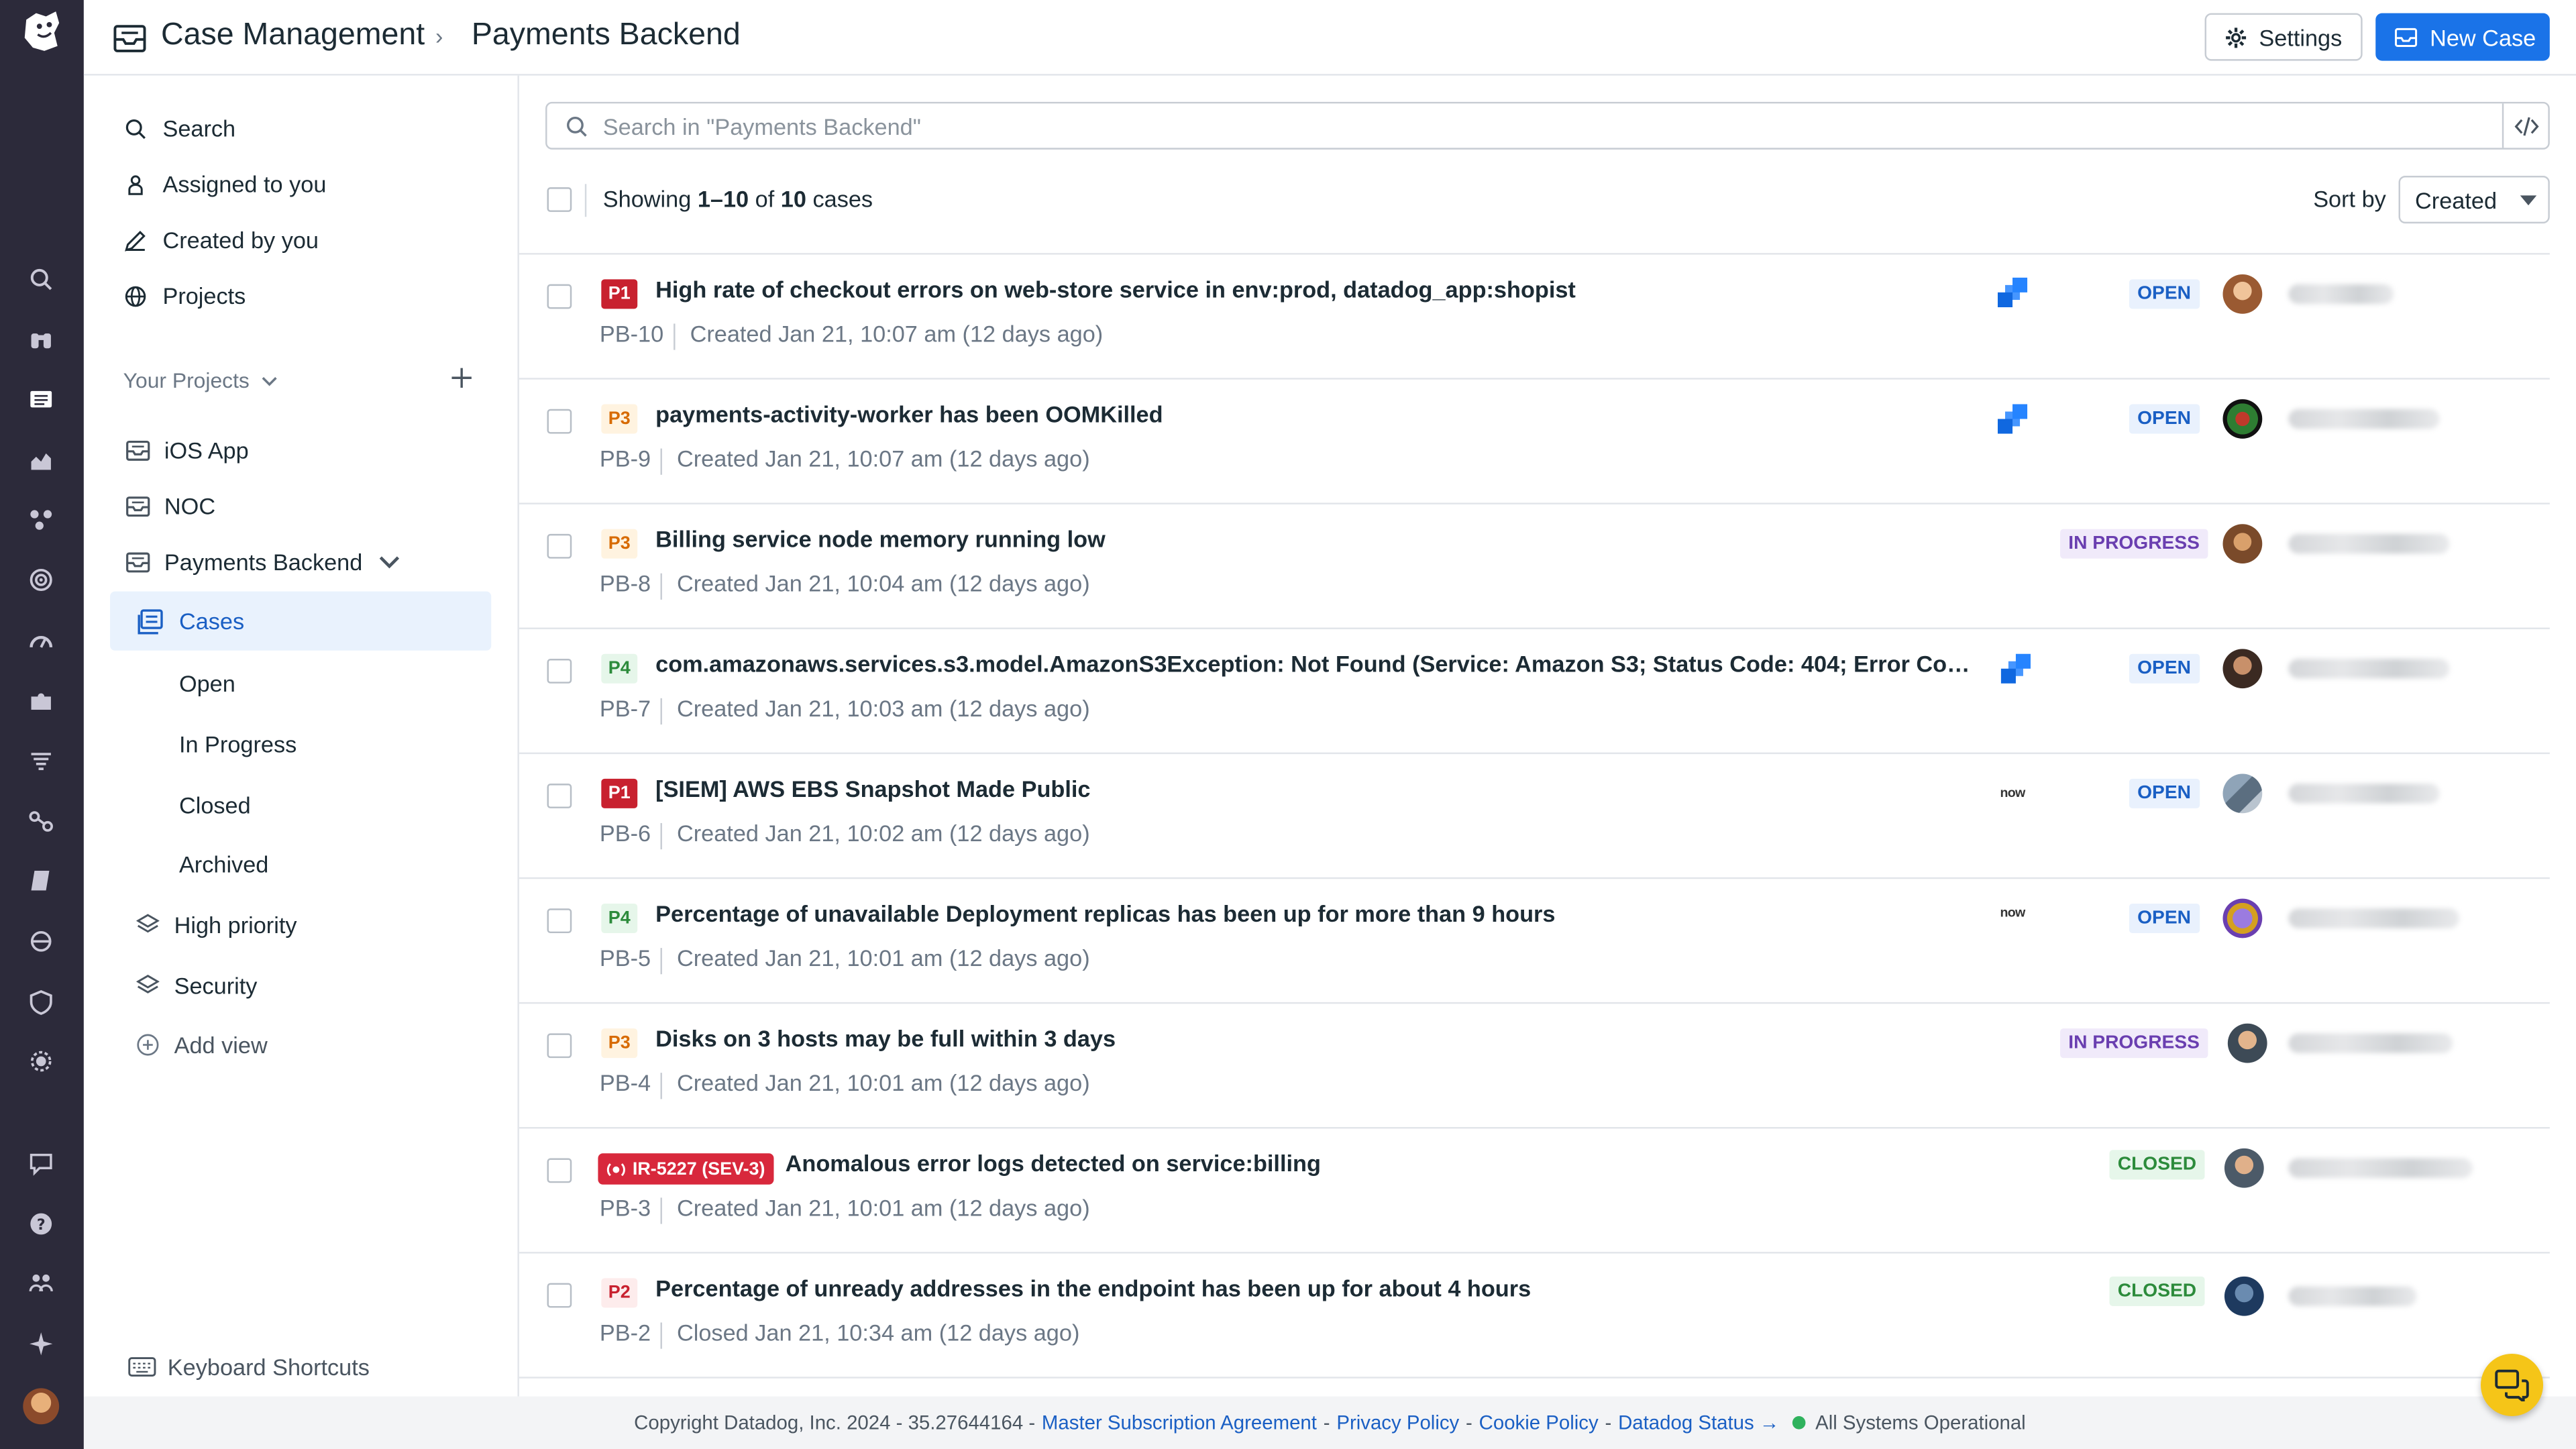 The image size is (2576, 1449). I want to click on sidebar-item-in-progress: In Progress, so click(238, 744).